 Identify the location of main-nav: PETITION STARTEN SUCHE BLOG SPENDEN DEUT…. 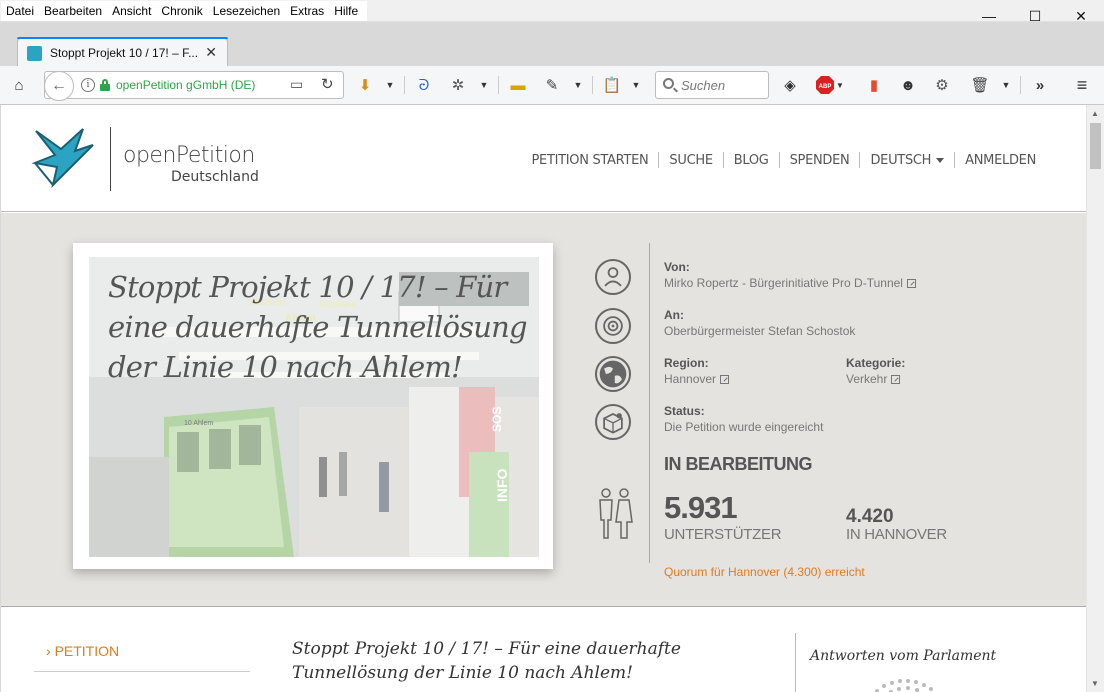
(783, 160).